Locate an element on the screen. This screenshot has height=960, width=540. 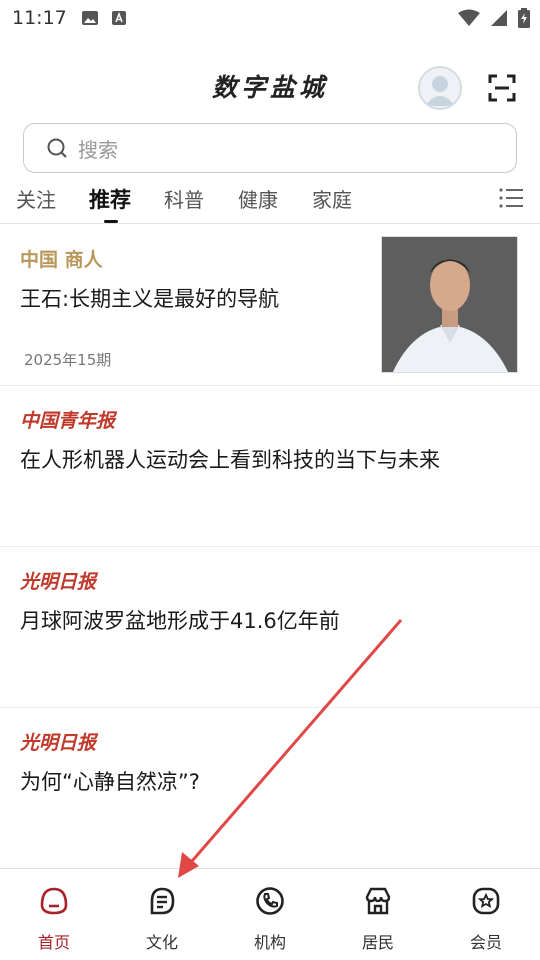
status-bar: 11:17 is located at coordinates (270, 18).